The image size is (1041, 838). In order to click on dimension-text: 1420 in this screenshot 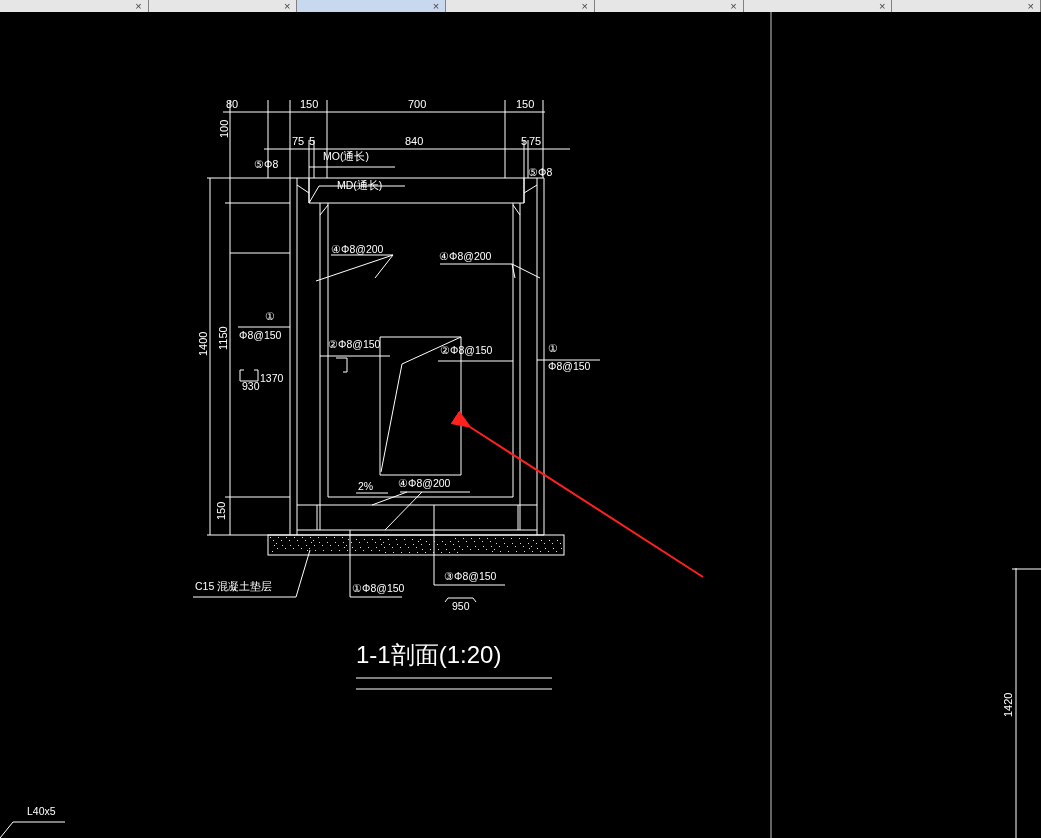, I will do `click(1008, 704)`.